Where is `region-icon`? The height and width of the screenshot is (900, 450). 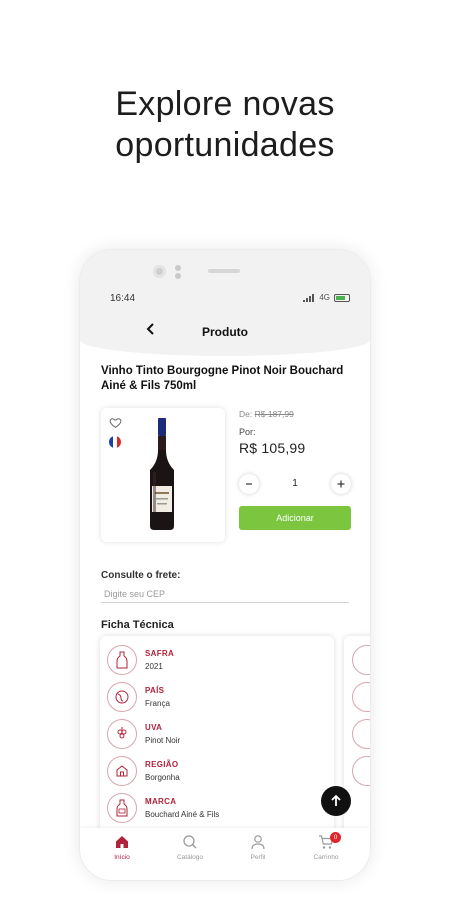
region-icon is located at coordinates (122, 771).